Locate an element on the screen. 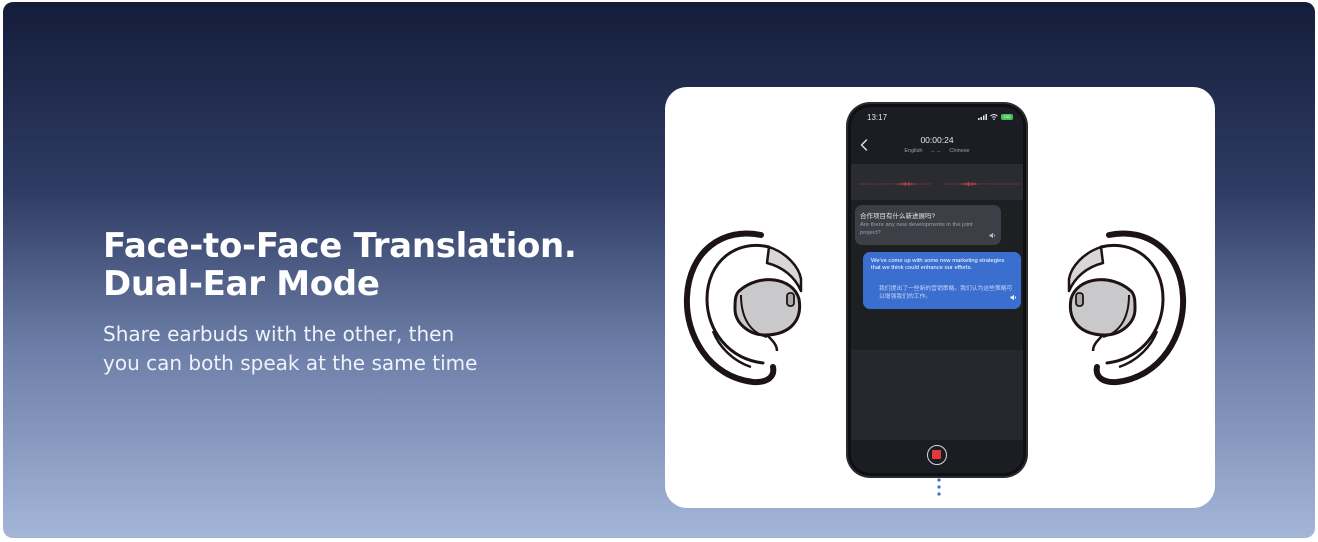 This screenshot has height=542, width=1318. waveform-panel is located at coordinates (937, 182).